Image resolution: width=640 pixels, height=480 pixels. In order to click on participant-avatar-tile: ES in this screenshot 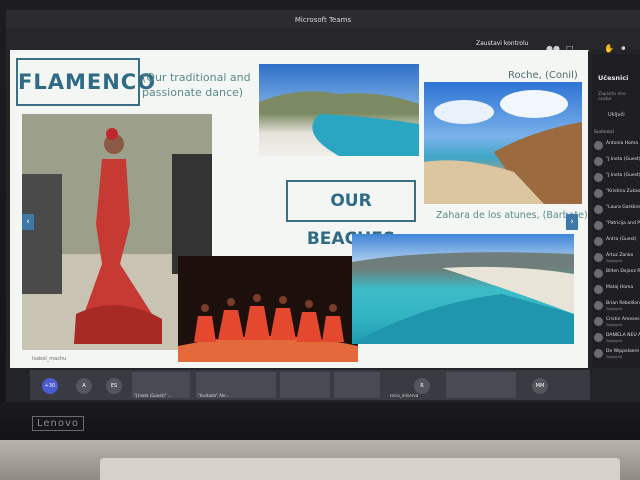, I will do `click(114, 386)`.